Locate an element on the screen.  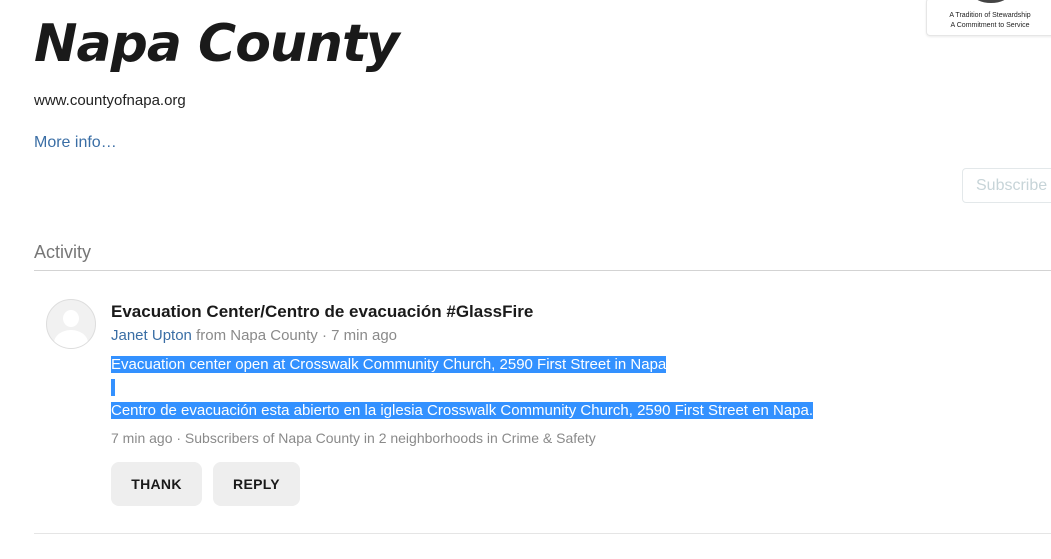
activity-heading: Activity is located at coordinates (63, 252).